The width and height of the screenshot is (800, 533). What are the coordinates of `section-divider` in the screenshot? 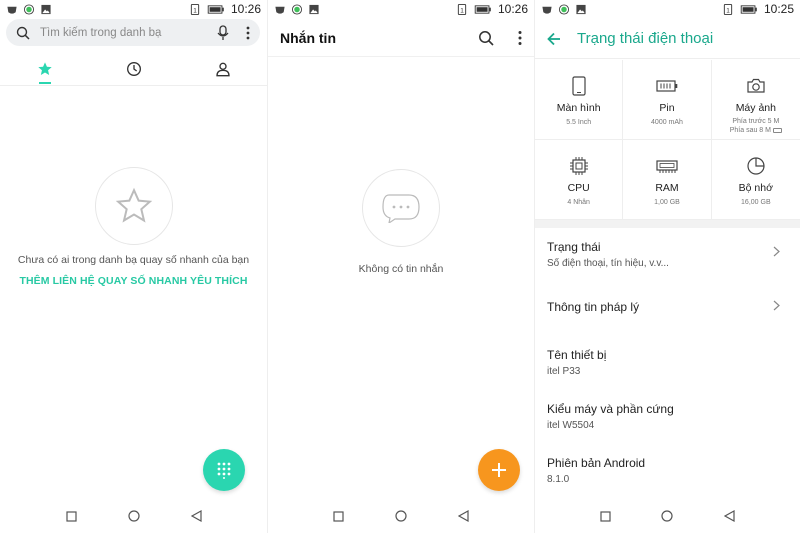 It's located at (667, 224).